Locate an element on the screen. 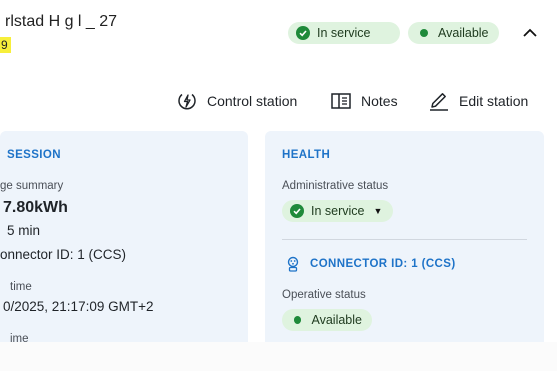 This screenshot has width=557, height=371. notes-button: Notes is located at coordinates (364, 101).